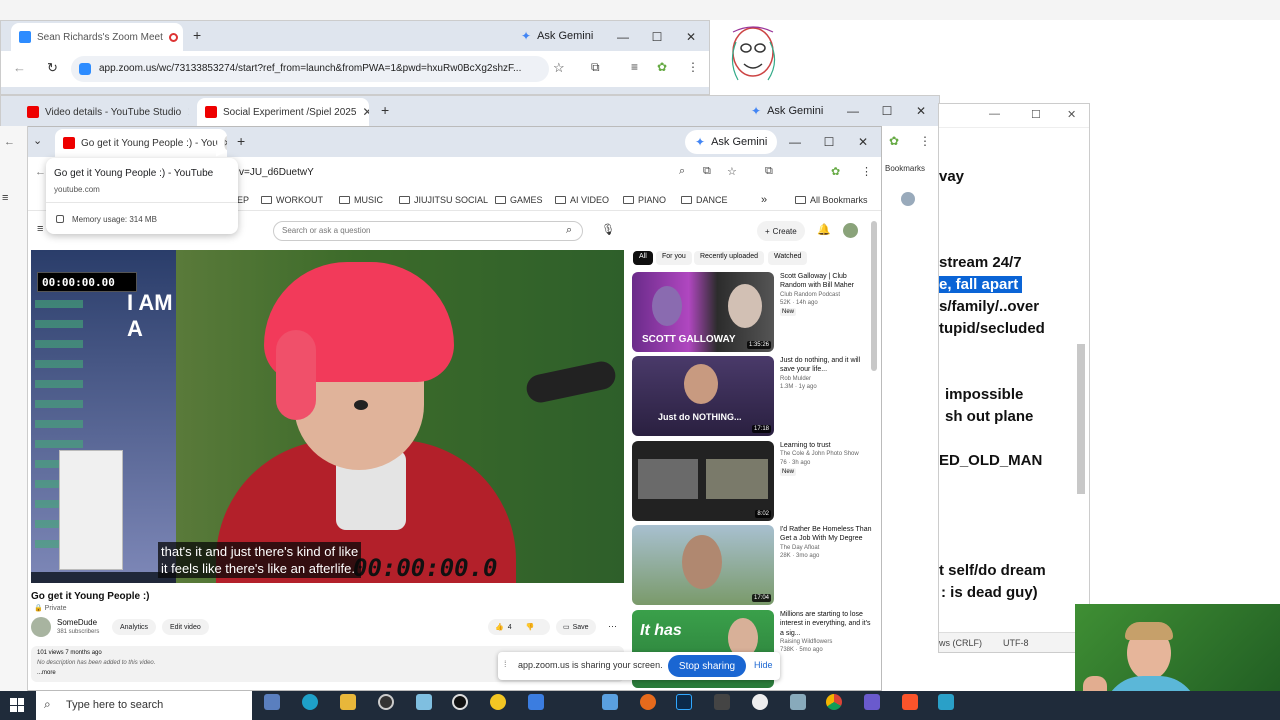 This screenshot has width=1280, height=720. I want to click on extension-icon: ✿, so click(894, 141).